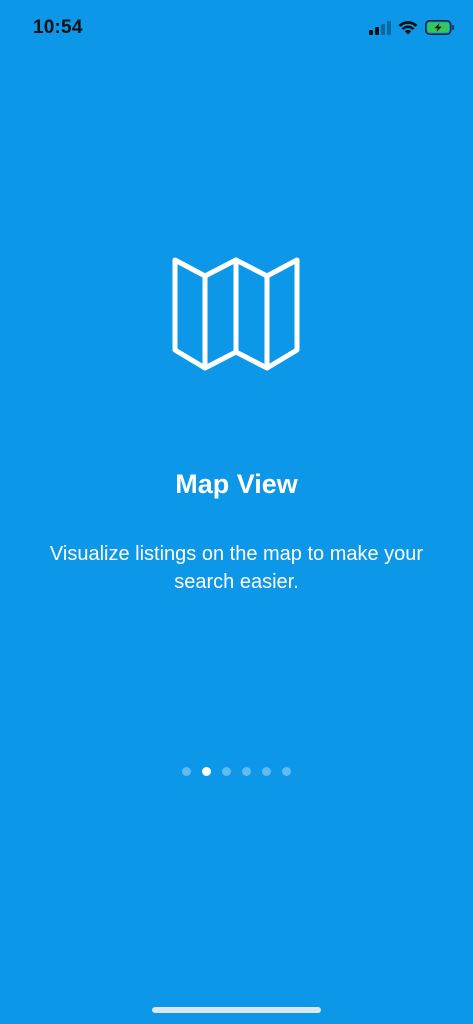  I want to click on home-indicator, so click(236, 1010).